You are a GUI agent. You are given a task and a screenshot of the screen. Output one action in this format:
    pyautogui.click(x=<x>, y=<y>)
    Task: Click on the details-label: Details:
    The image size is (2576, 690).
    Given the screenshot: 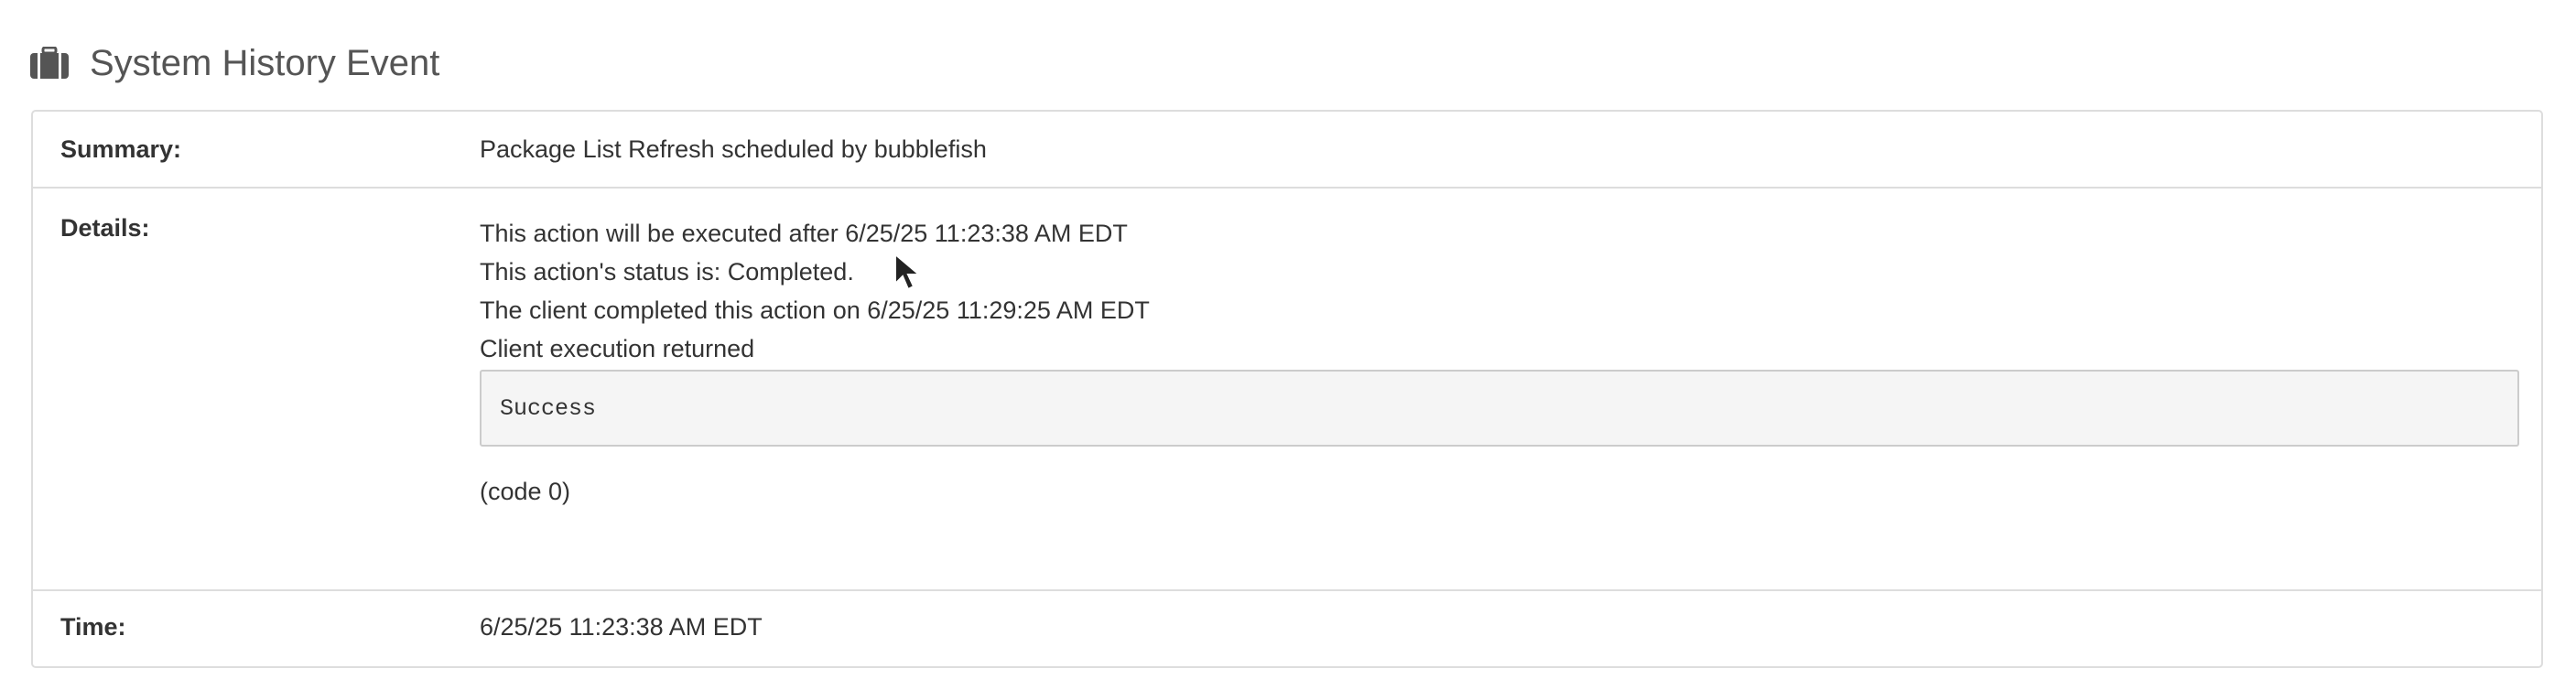 What is the action you would take?
    pyautogui.click(x=105, y=228)
    